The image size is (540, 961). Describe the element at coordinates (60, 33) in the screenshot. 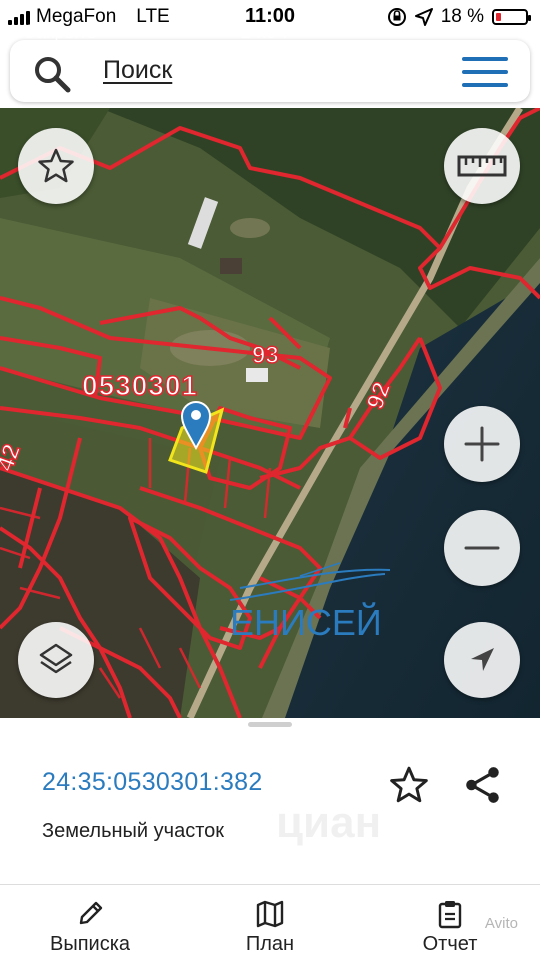

I see `close-overlay-text: Закрыть` at that location.